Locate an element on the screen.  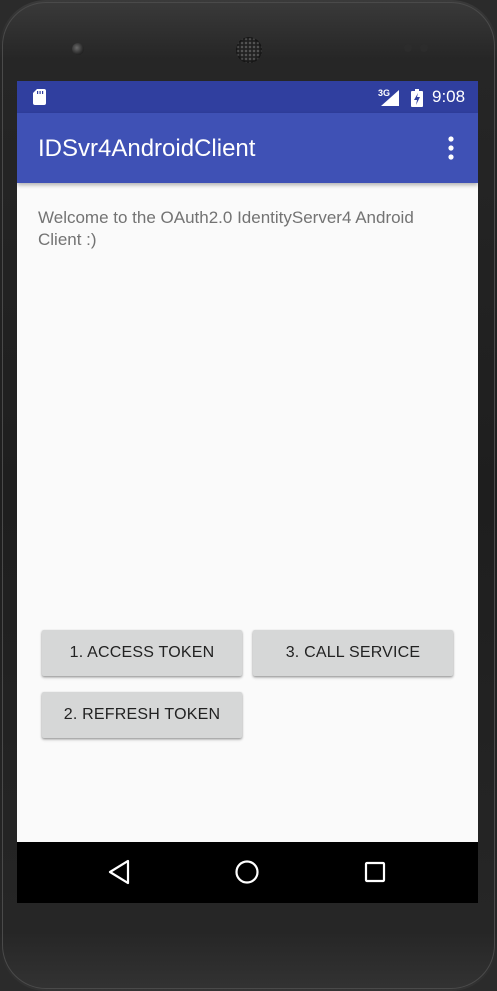
navigation-bar is located at coordinates (247, 872).